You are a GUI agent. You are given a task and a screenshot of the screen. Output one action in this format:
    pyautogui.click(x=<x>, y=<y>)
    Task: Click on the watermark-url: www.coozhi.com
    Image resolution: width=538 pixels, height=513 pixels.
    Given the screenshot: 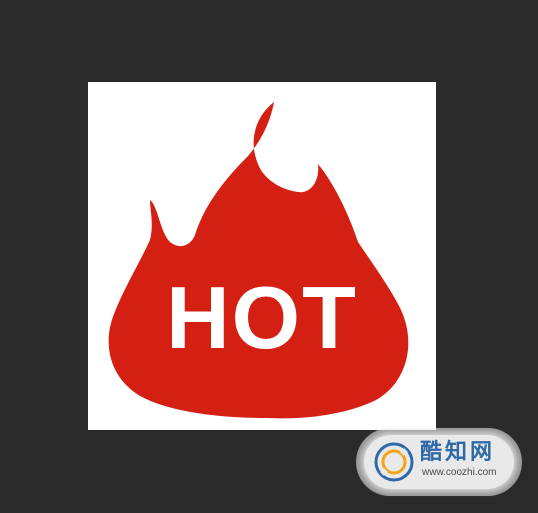 What is the action you would take?
    pyautogui.click(x=459, y=472)
    